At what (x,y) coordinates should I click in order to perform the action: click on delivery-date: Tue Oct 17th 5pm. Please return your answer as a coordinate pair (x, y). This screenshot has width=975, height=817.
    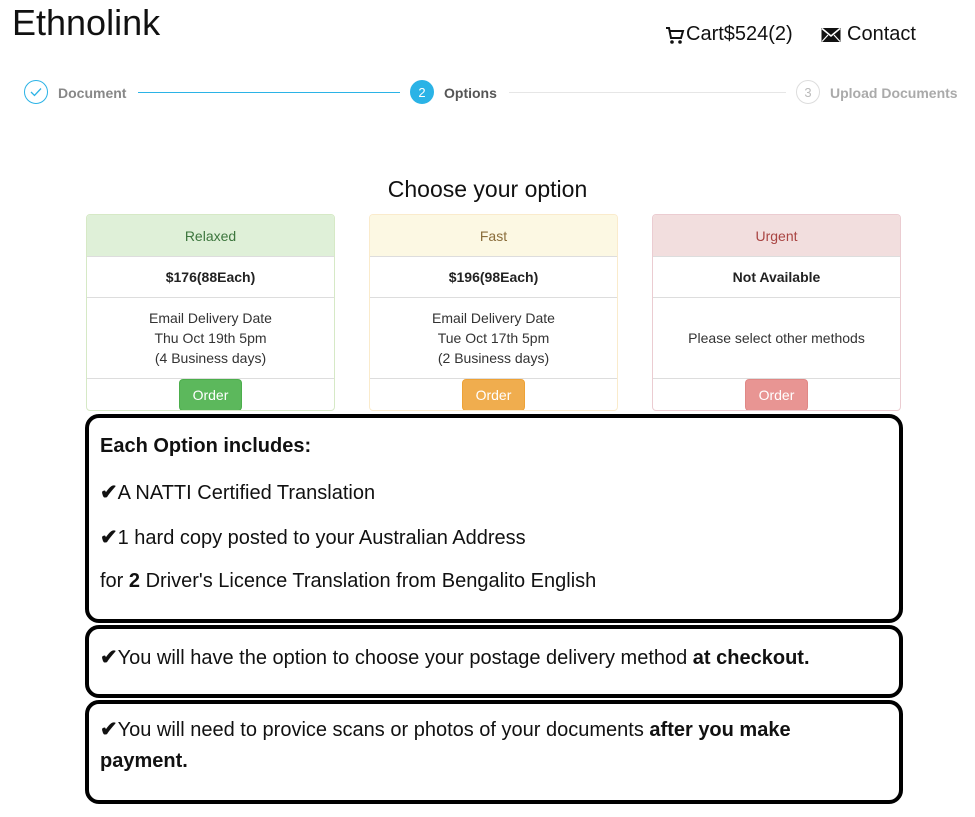
    Looking at the image, I should click on (493, 338).